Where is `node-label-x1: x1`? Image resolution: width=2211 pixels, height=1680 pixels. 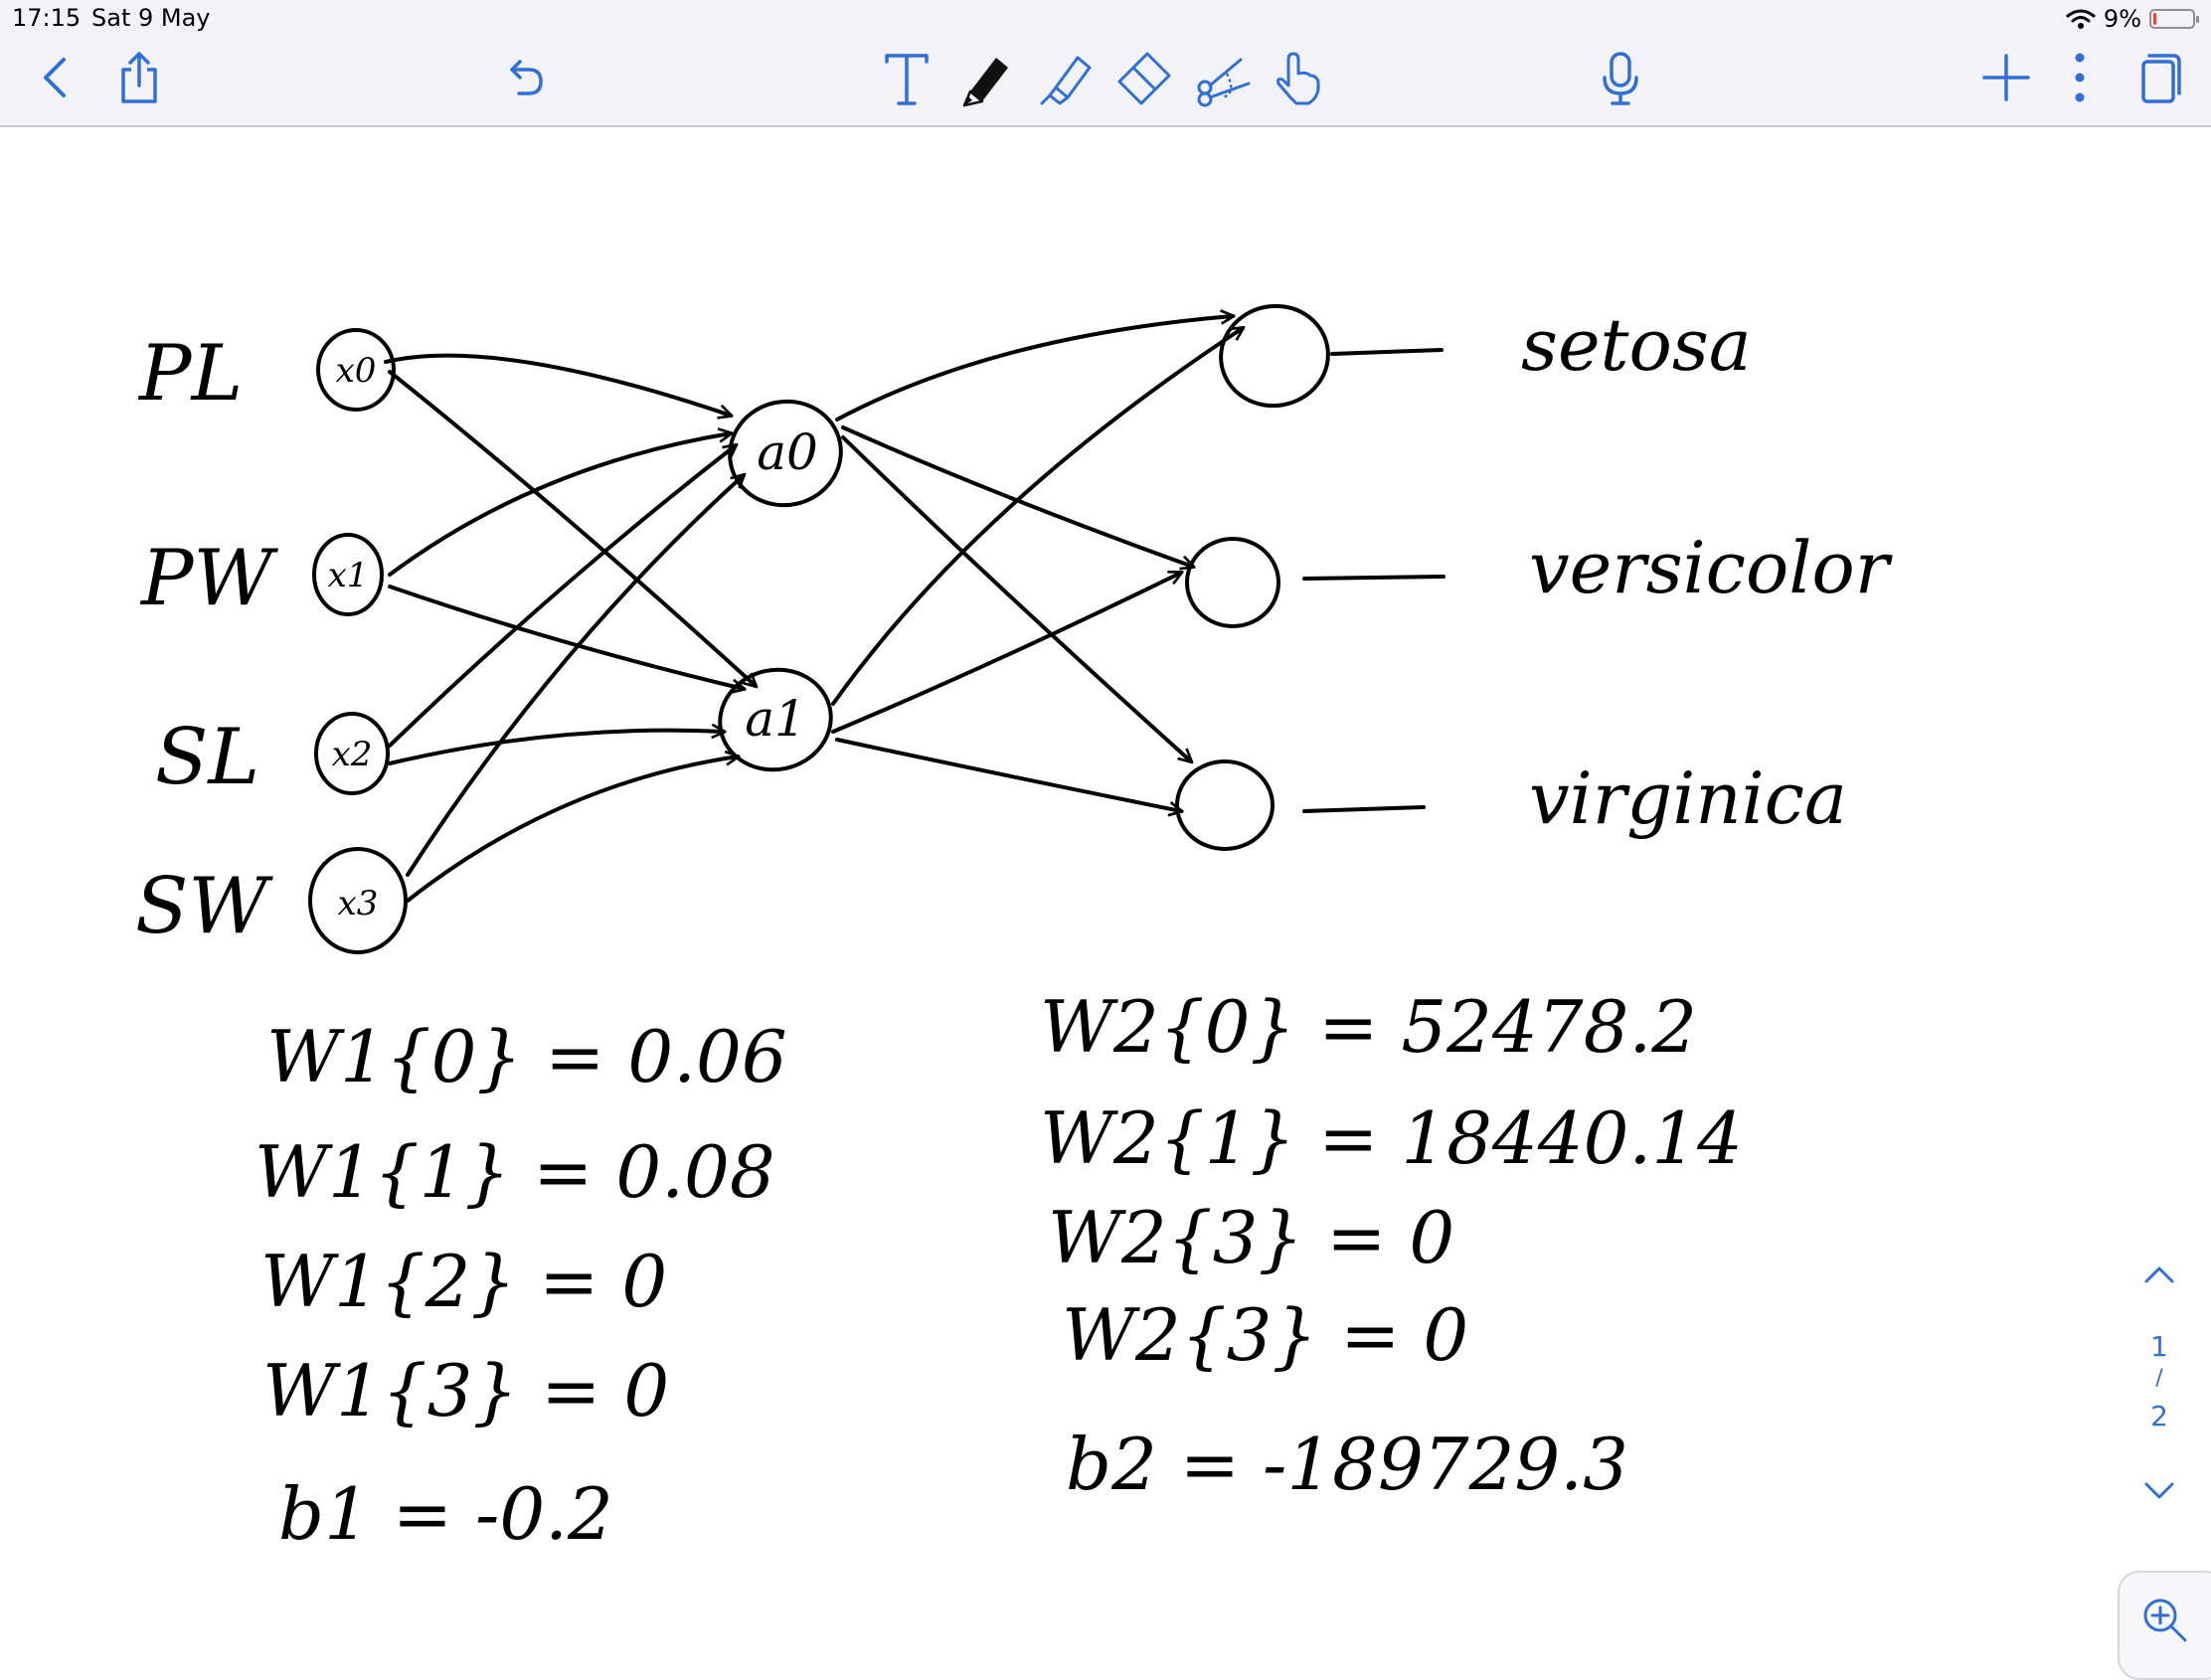
node-label-x1: x1 is located at coordinates (348, 575).